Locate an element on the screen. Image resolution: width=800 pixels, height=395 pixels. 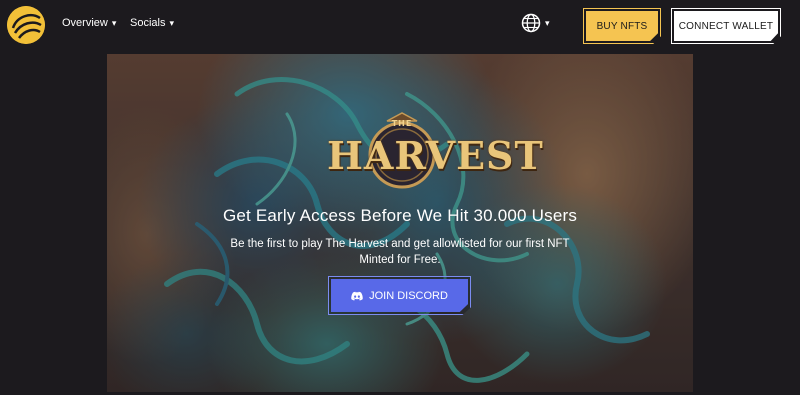
nav-overview-dropdown: Overview ▾ is located at coordinates (89, 23).